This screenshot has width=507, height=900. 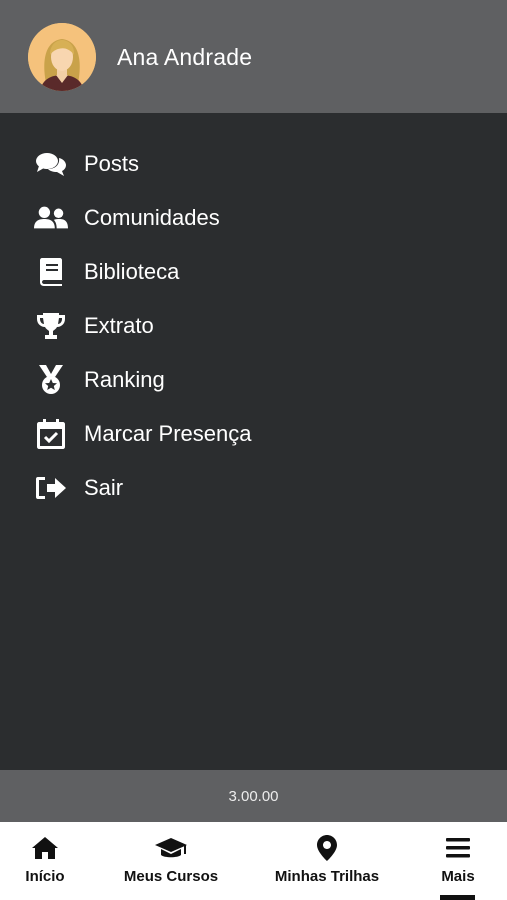 What do you see at coordinates (51, 272) in the screenshot?
I see `book-icon` at bounding box center [51, 272].